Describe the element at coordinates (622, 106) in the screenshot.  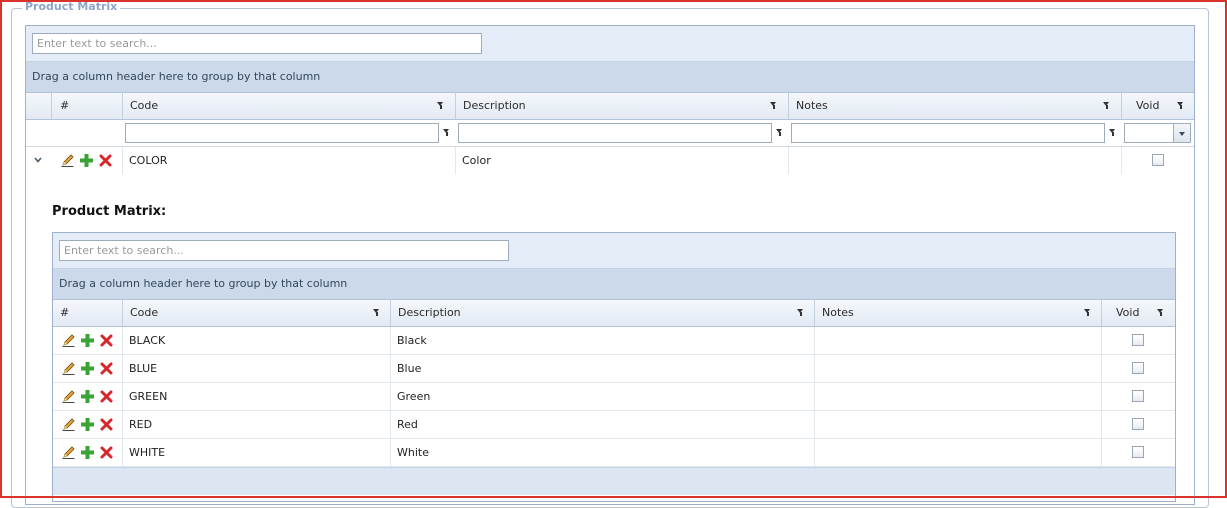
I see `outer-header-description: Description` at that location.